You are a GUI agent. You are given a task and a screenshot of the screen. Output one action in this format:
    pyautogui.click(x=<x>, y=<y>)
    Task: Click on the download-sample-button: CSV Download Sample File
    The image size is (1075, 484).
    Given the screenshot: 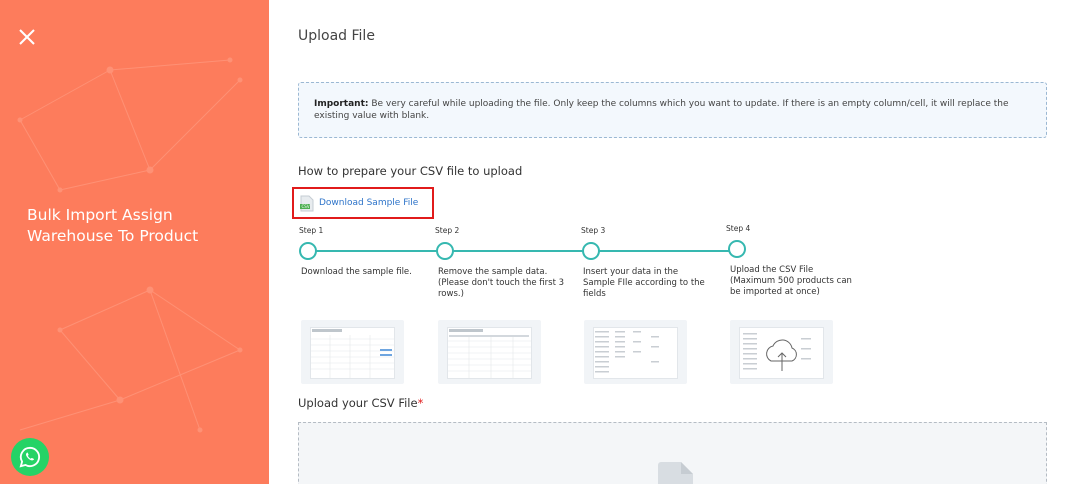 What is the action you would take?
    pyautogui.click(x=363, y=203)
    